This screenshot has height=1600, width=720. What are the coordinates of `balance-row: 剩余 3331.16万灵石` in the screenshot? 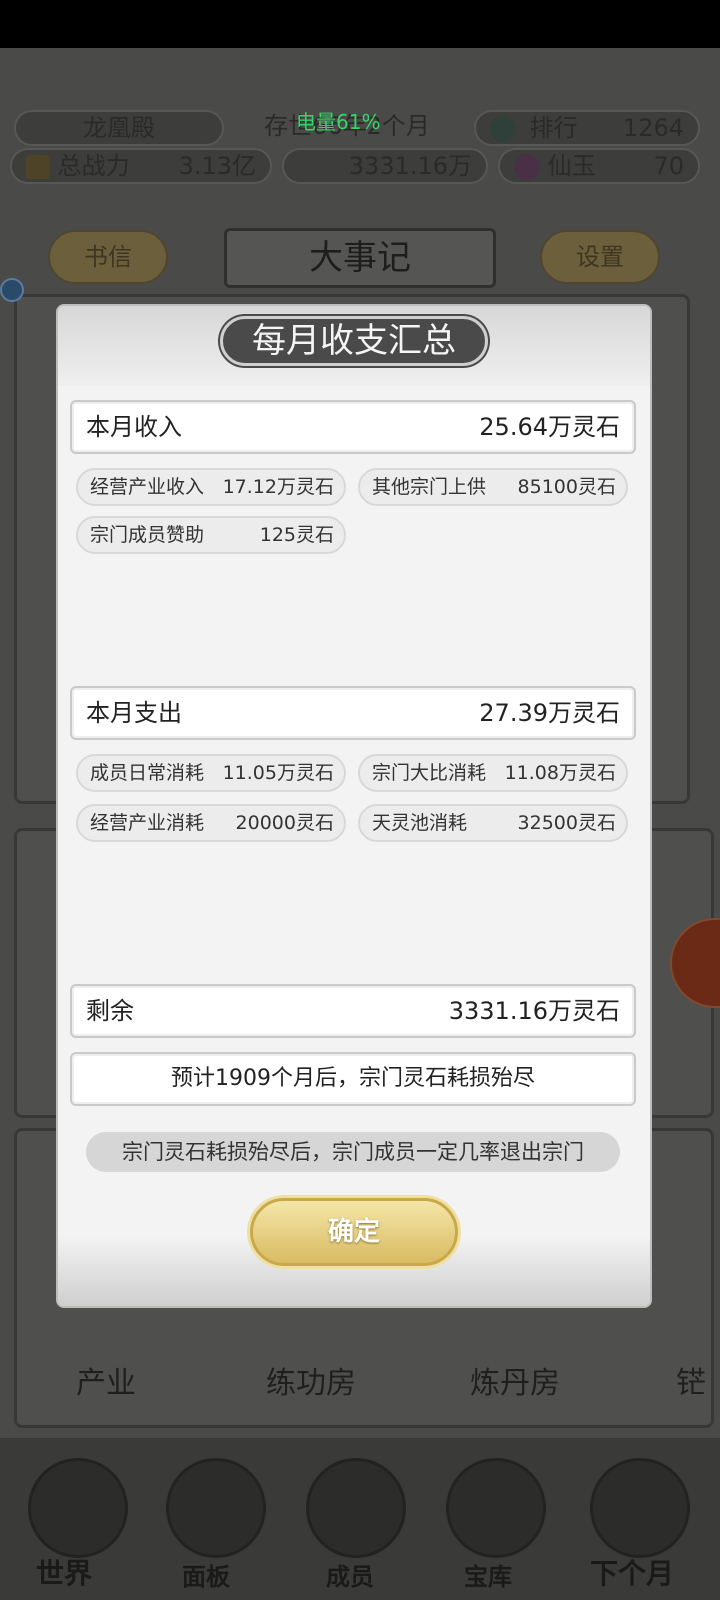 It's located at (353, 1011).